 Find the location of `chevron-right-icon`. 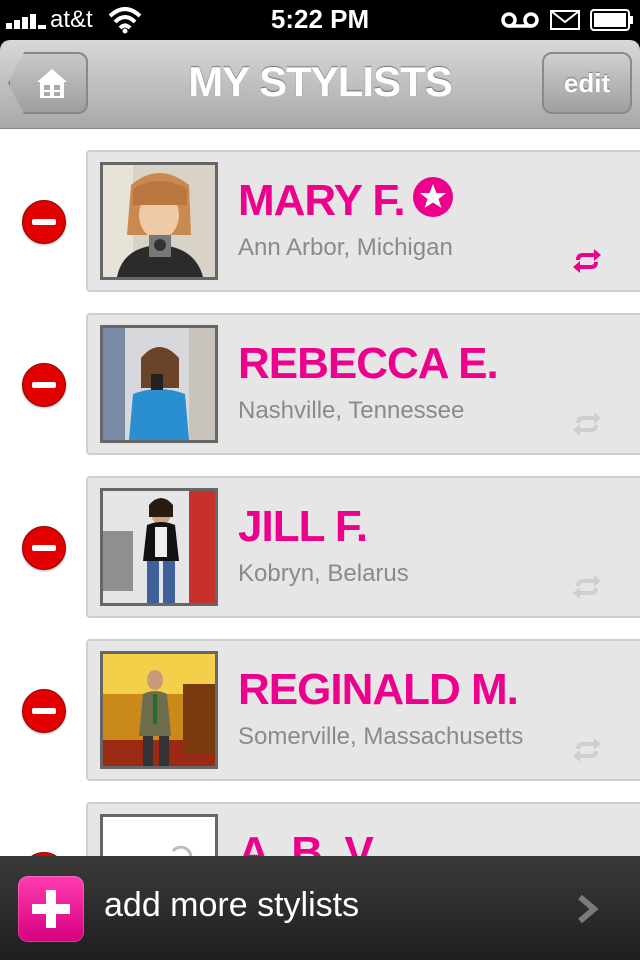

chevron-right-icon is located at coordinates (588, 909).